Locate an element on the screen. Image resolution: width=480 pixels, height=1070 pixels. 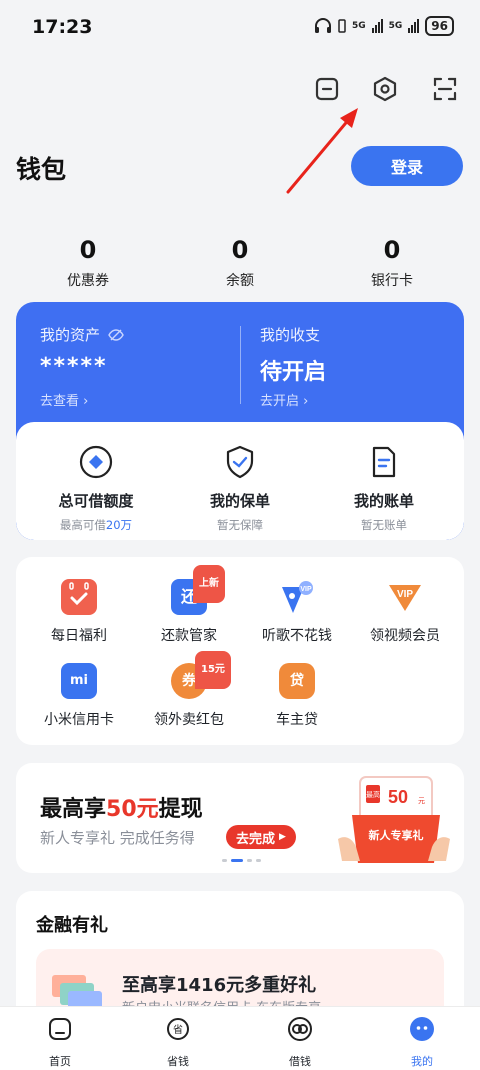
bottom-tab-bar: 首页 省 省钱 借钱 我的 is located at coordinates (240, 1038).